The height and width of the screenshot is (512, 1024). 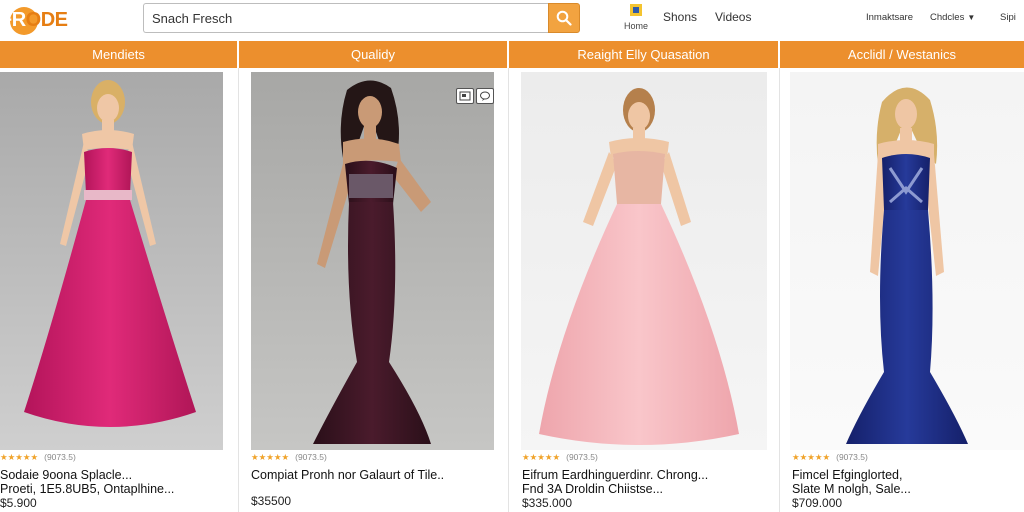 I want to click on nav-shops: Shons, so click(x=680, y=17).